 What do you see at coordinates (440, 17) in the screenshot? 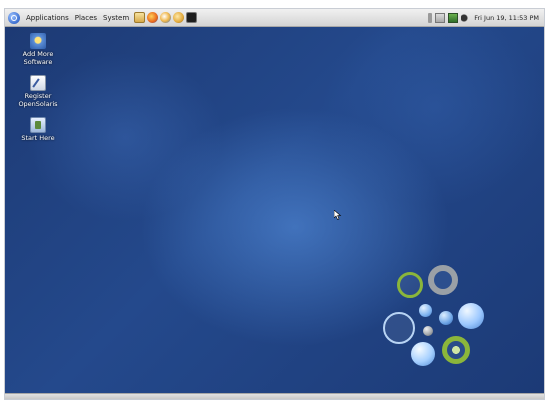
I see `network-icon` at bounding box center [440, 17].